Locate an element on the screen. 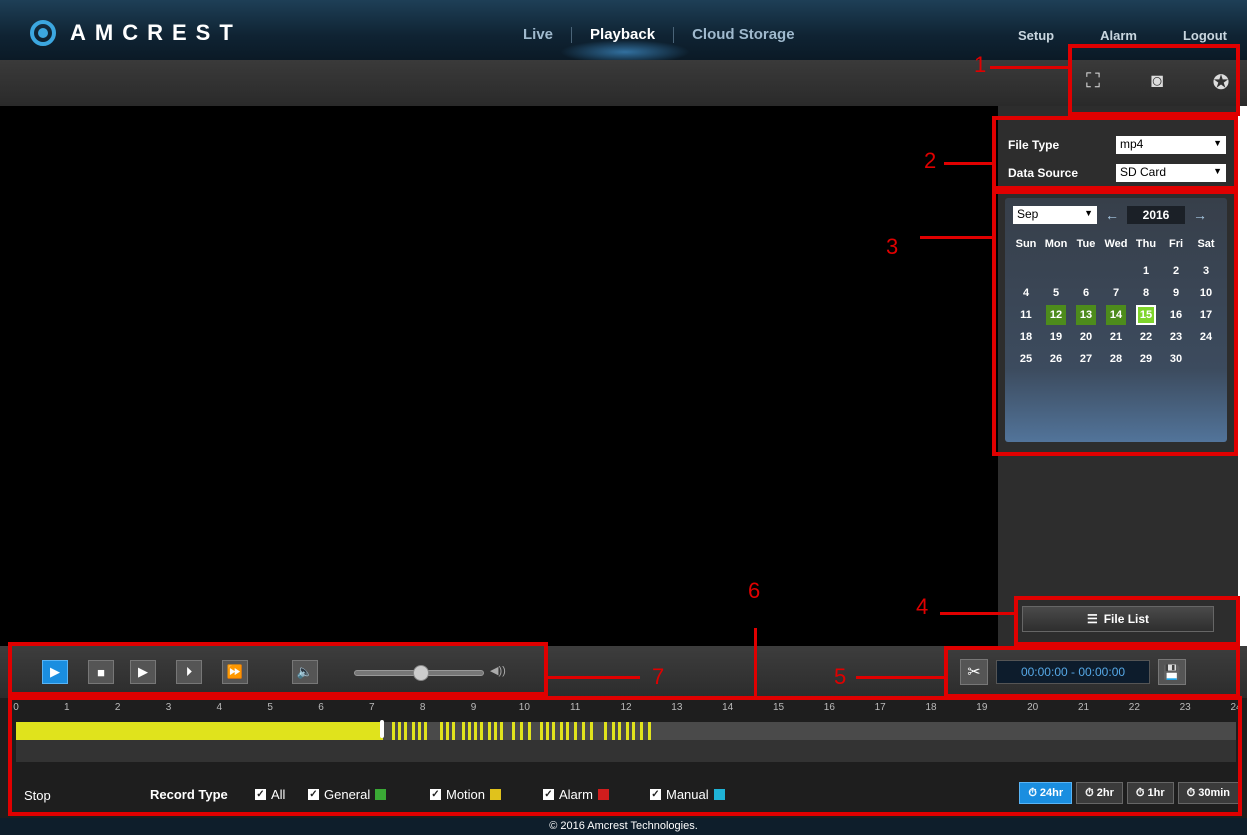 The height and width of the screenshot is (835, 1247). setup-link: Setup is located at coordinates (1036, 35).